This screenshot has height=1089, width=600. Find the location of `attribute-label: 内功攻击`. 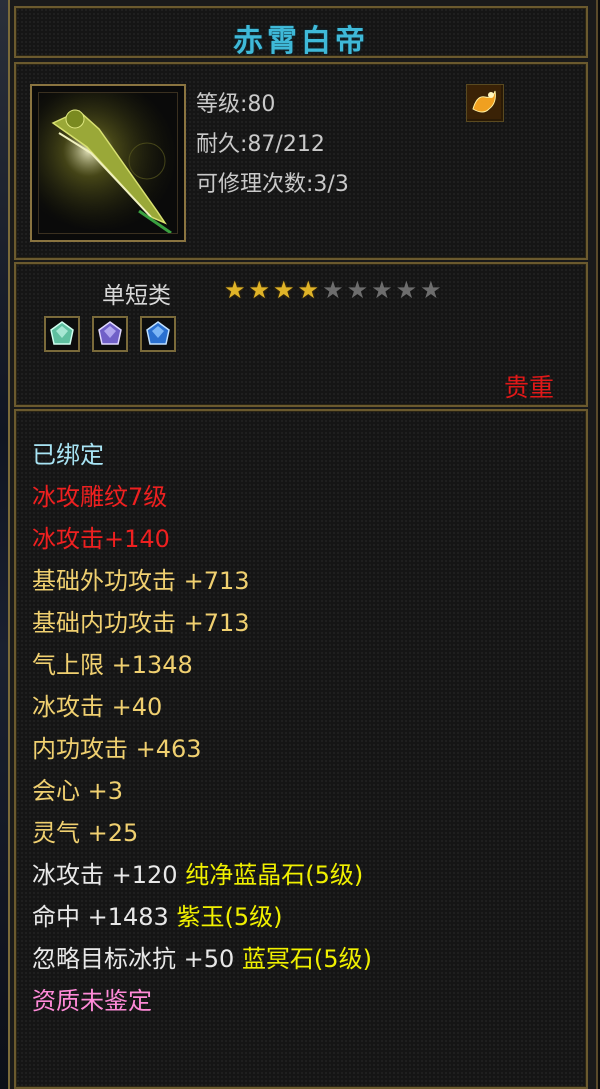

attribute-label: 内功攻击 is located at coordinates (80, 749).